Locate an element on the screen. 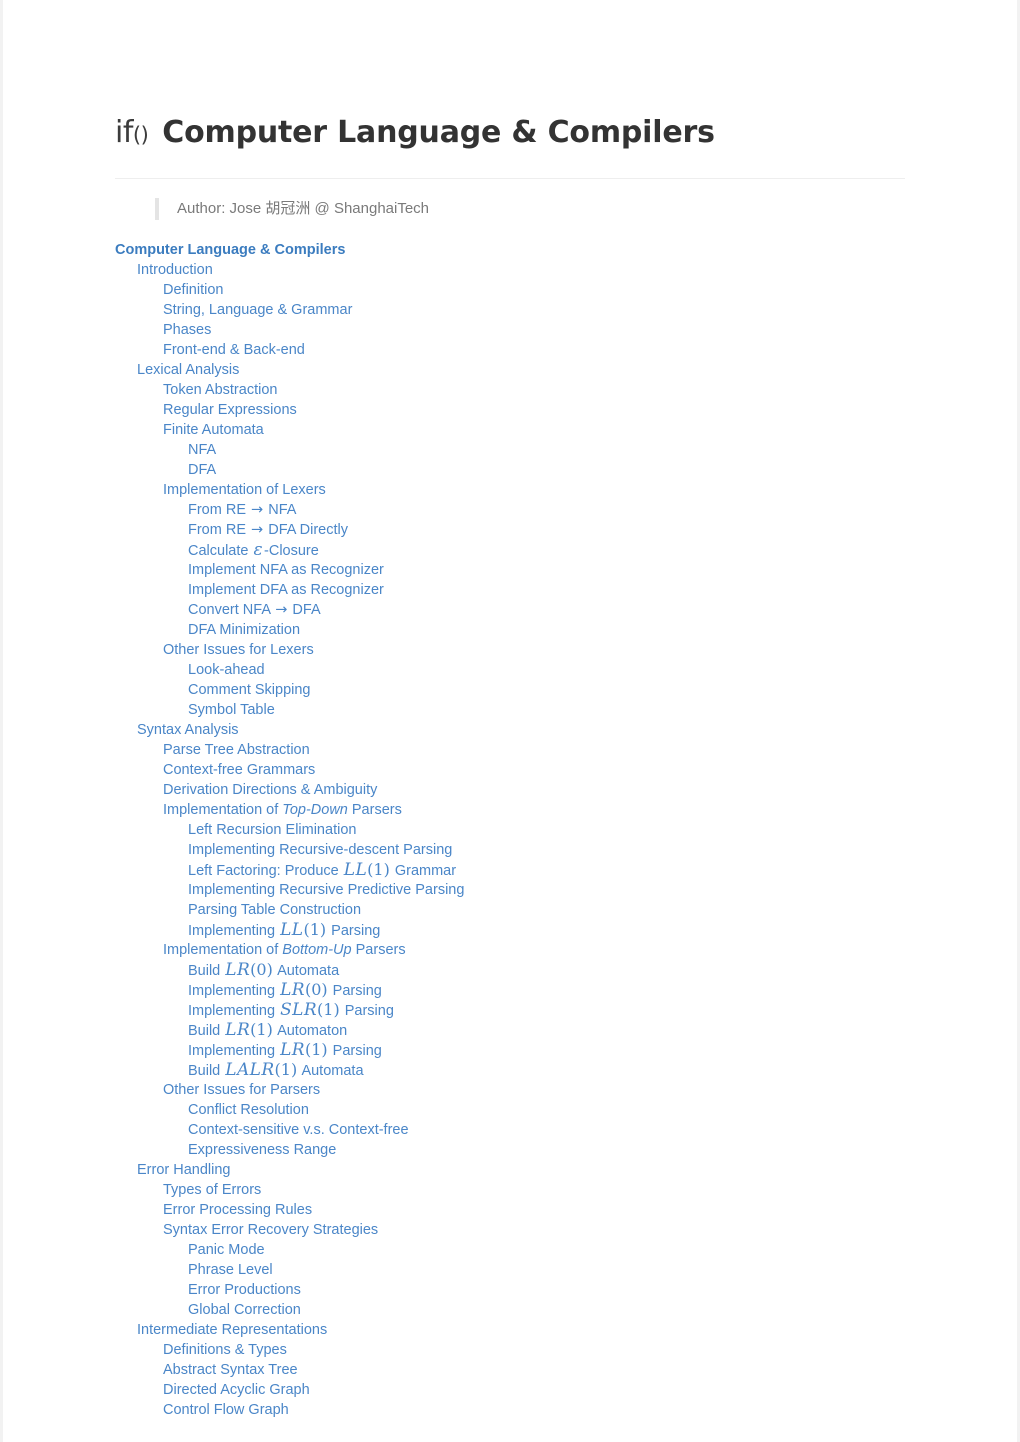 This screenshot has height=1442, width=1020. toc-link: Implementing LR(0) Parsing is located at coordinates (510, 990).